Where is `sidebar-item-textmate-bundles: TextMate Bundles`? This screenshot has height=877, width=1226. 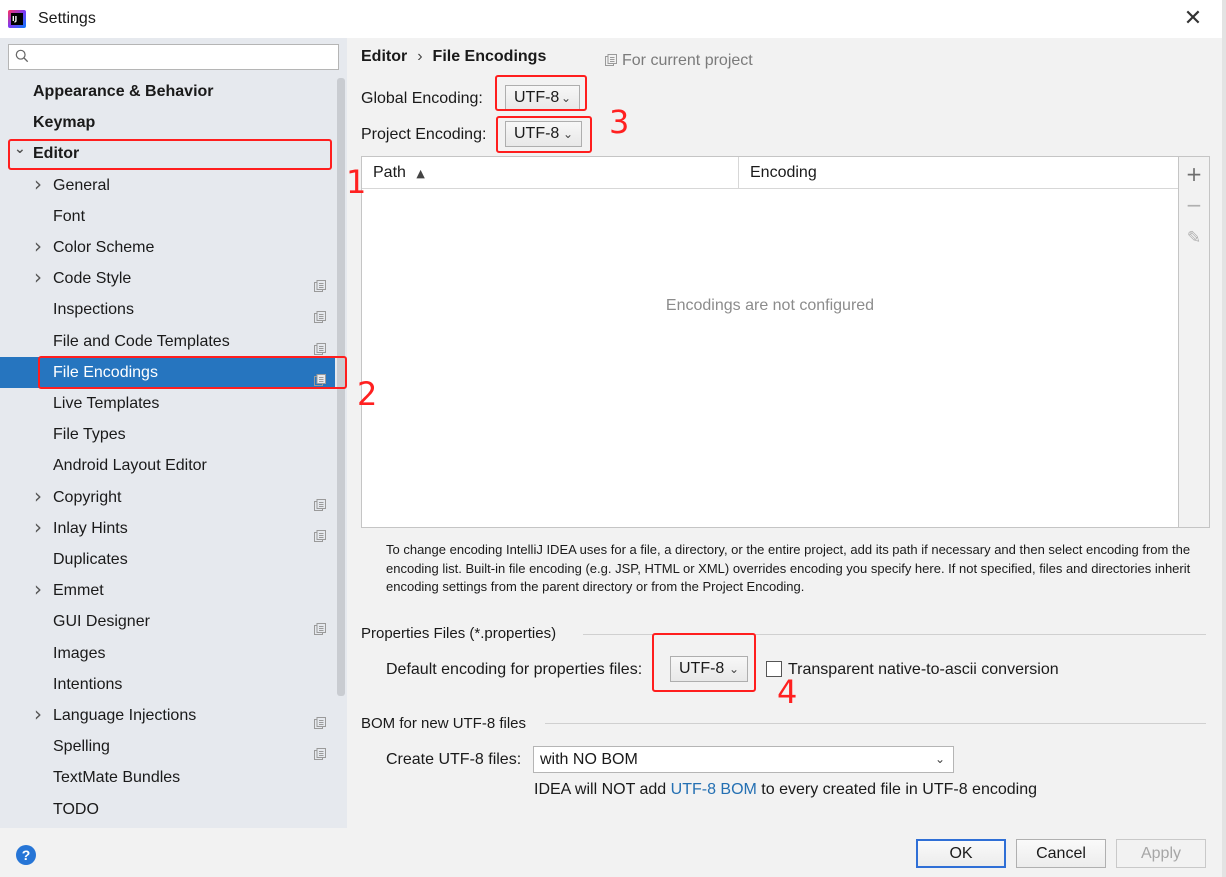
sidebar-item-textmate-bundles: TextMate Bundles is located at coordinates (167, 777).